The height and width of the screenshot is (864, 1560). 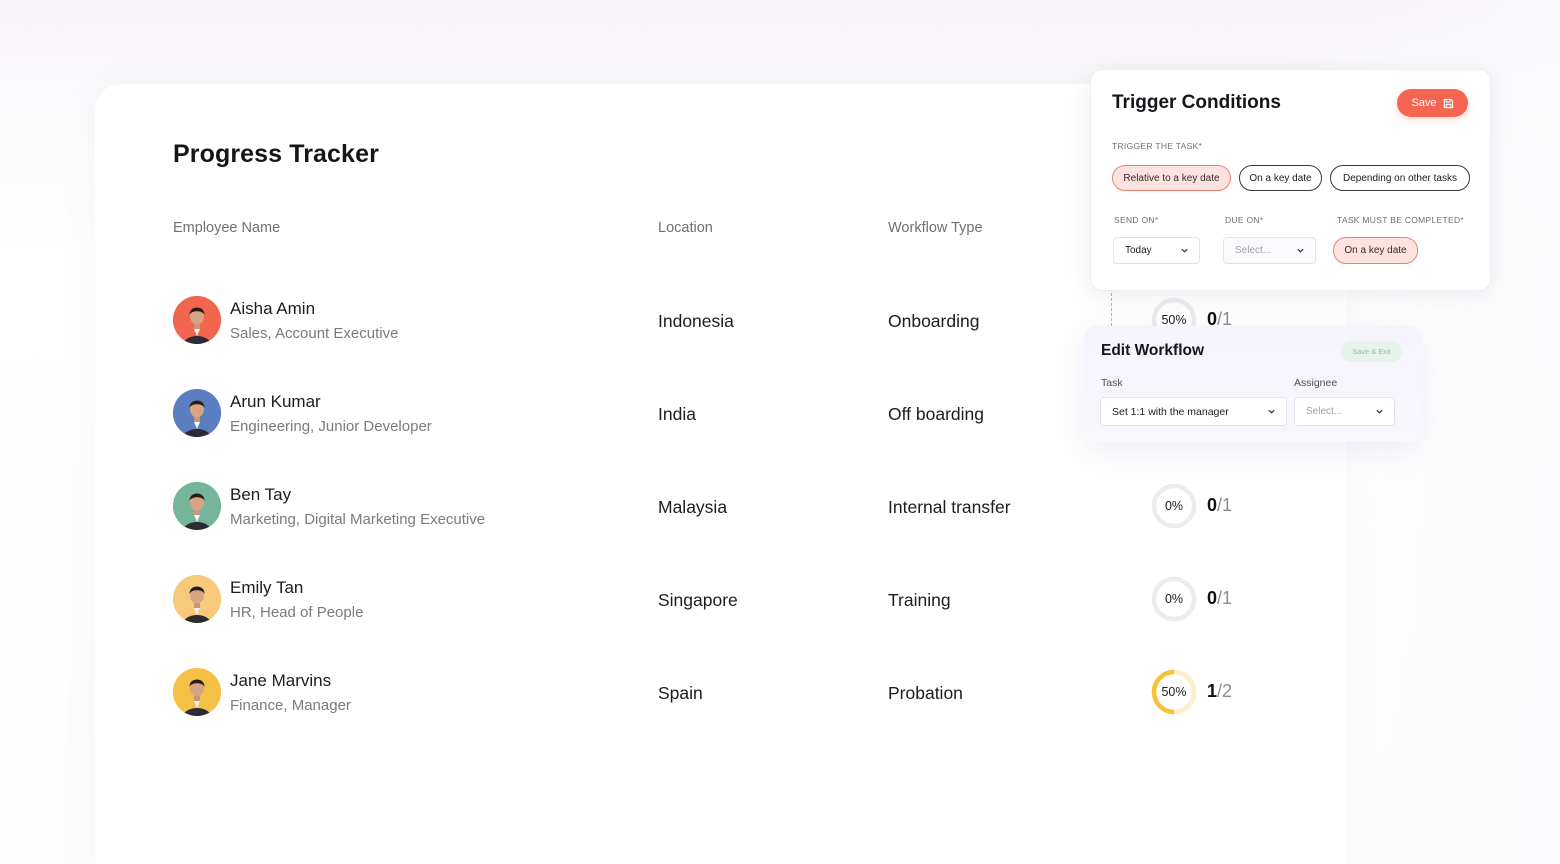 What do you see at coordinates (272, 309) in the screenshot?
I see `employee-name: Aisha Amin` at bounding box center [272, 309].